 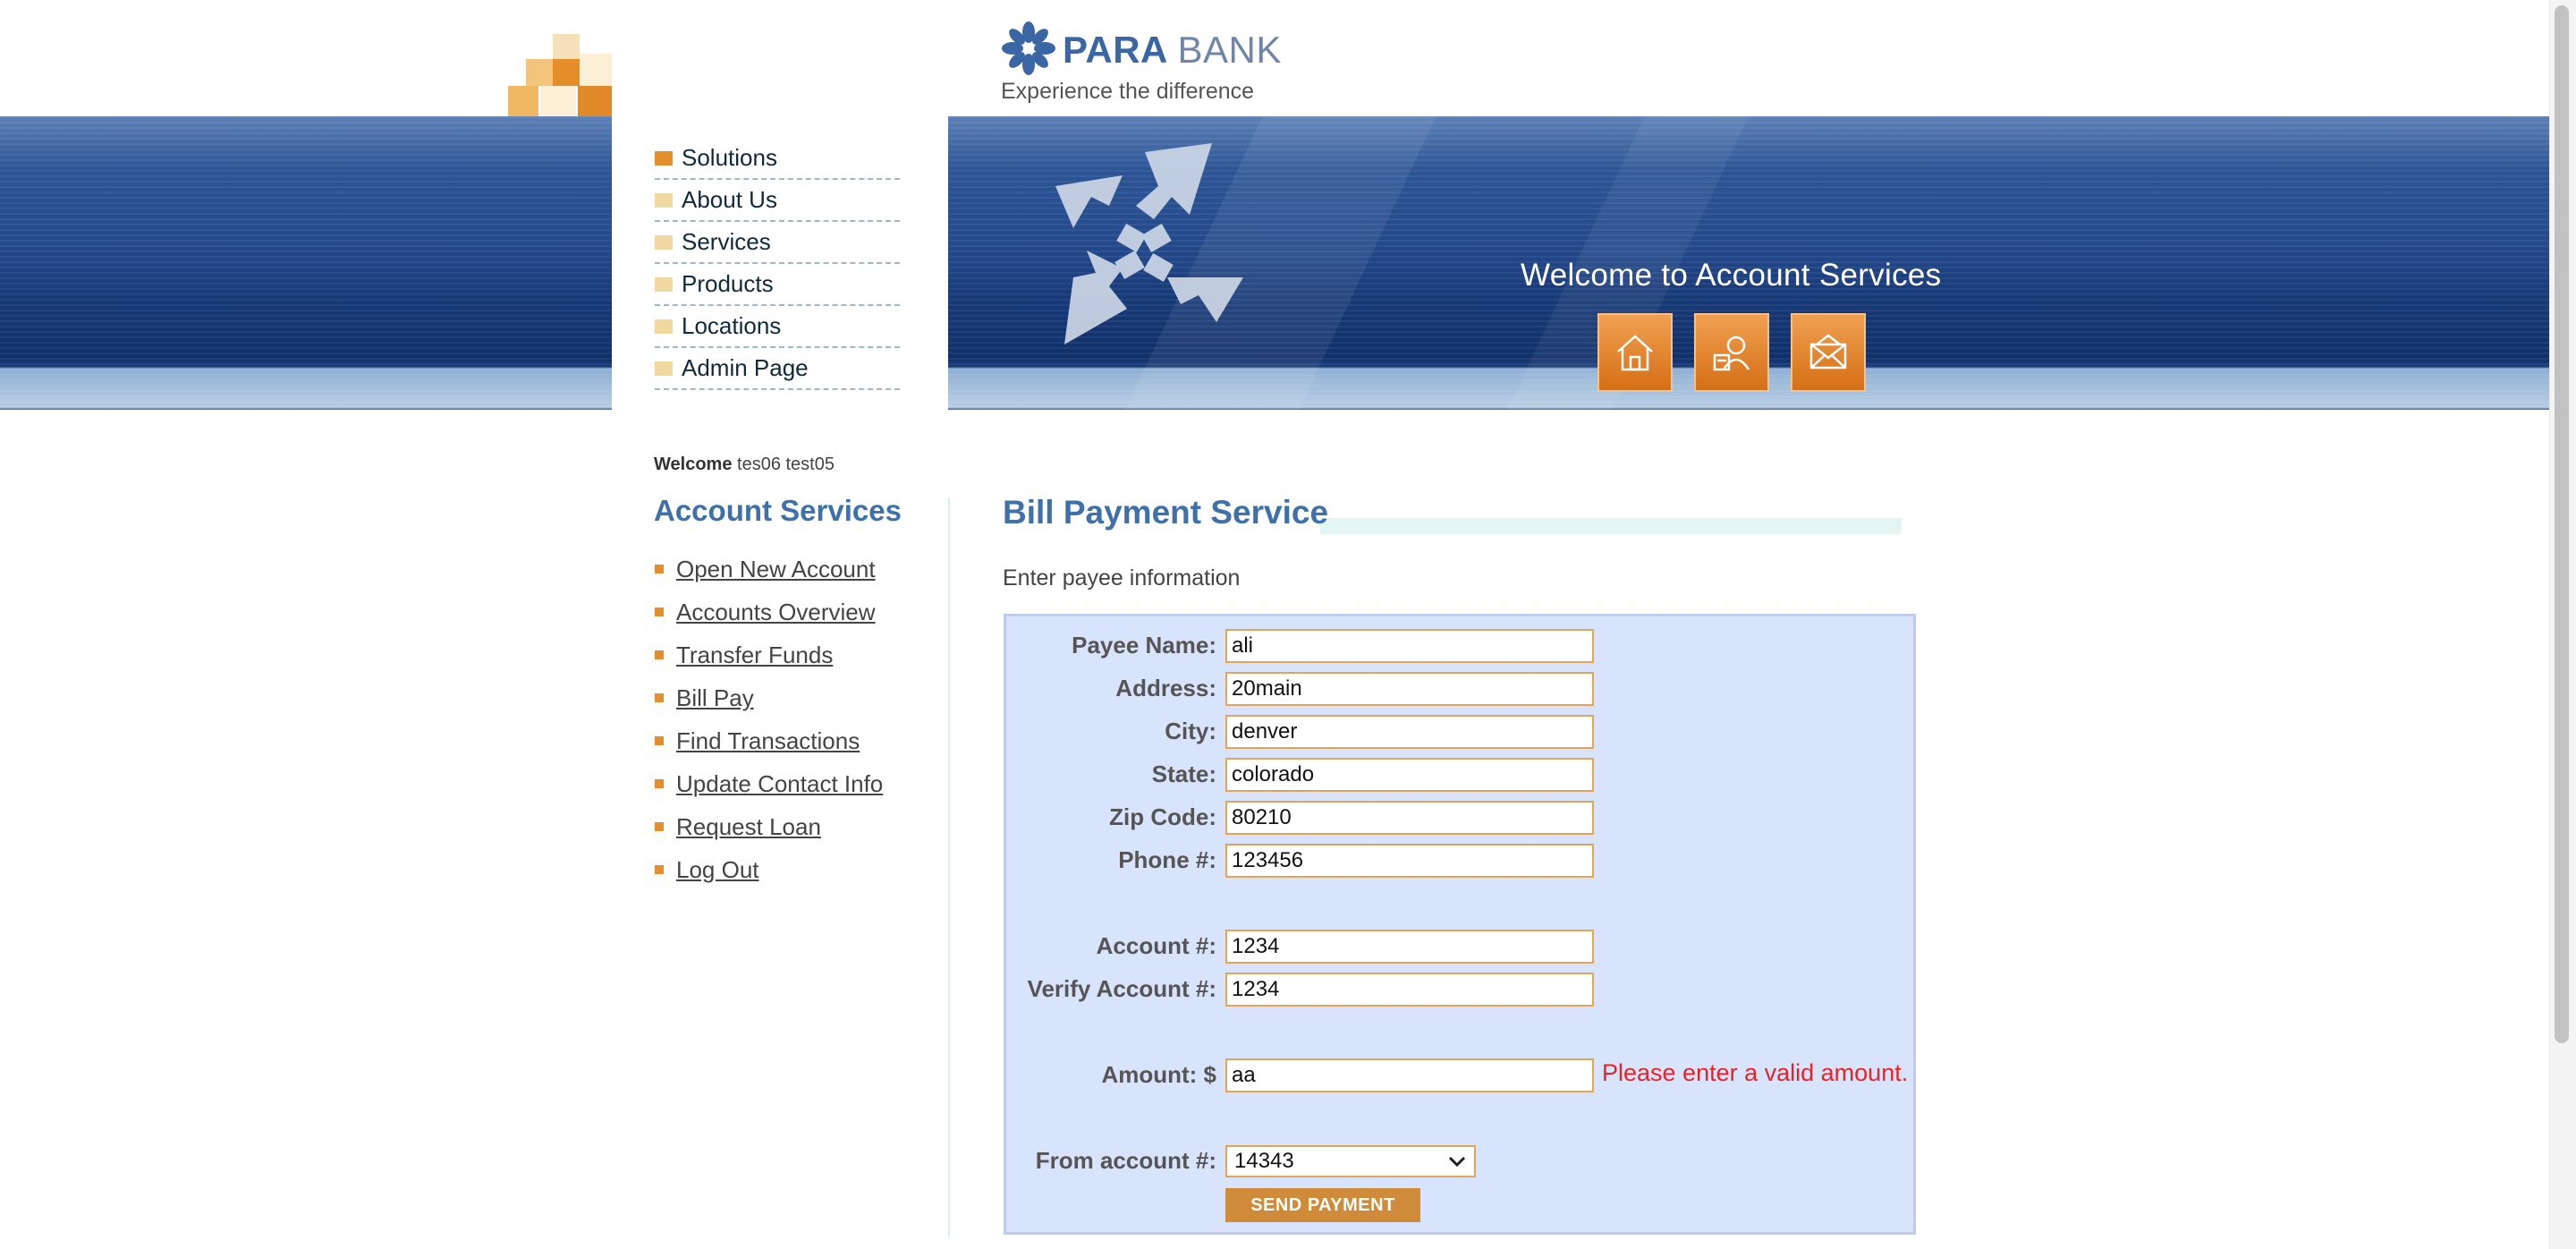 I want to click on nav-item-label: Services, so click(x=726, y=242).